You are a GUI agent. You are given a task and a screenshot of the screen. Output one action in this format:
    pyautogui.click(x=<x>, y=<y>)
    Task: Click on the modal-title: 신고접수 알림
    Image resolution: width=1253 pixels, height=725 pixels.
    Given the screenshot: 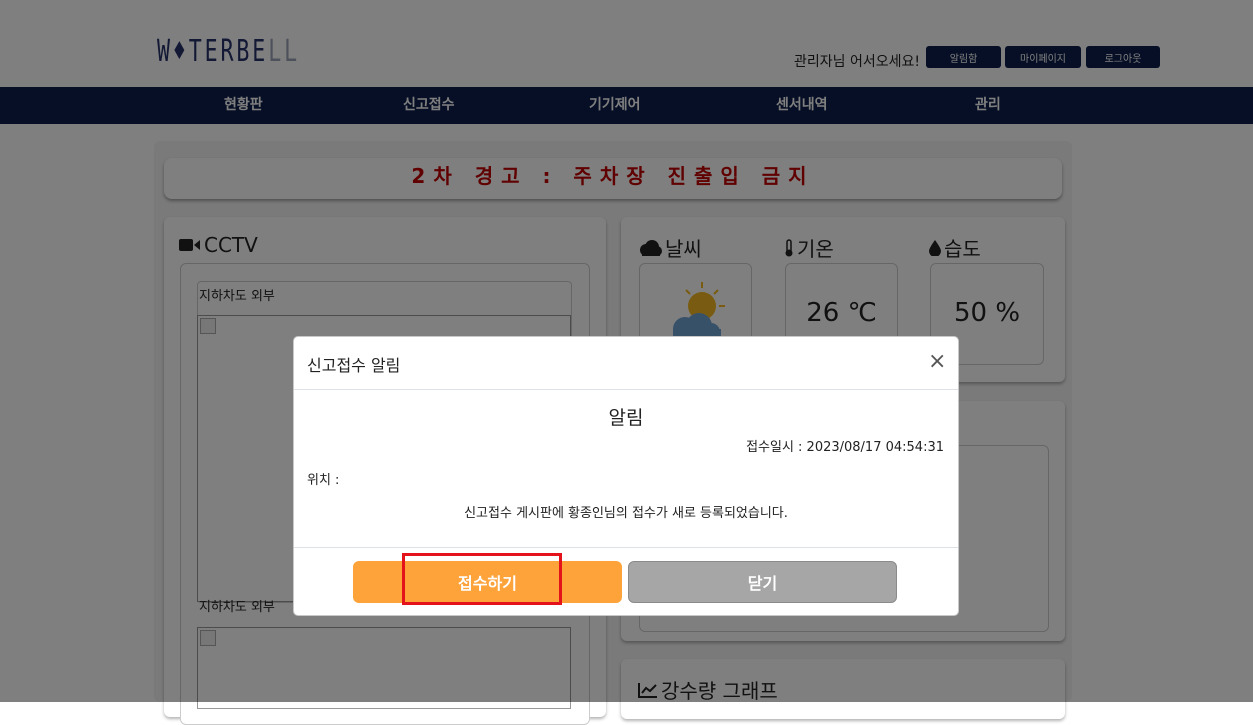 What is the action you would take?
    pyautogui.click(x=354, y=365)
    